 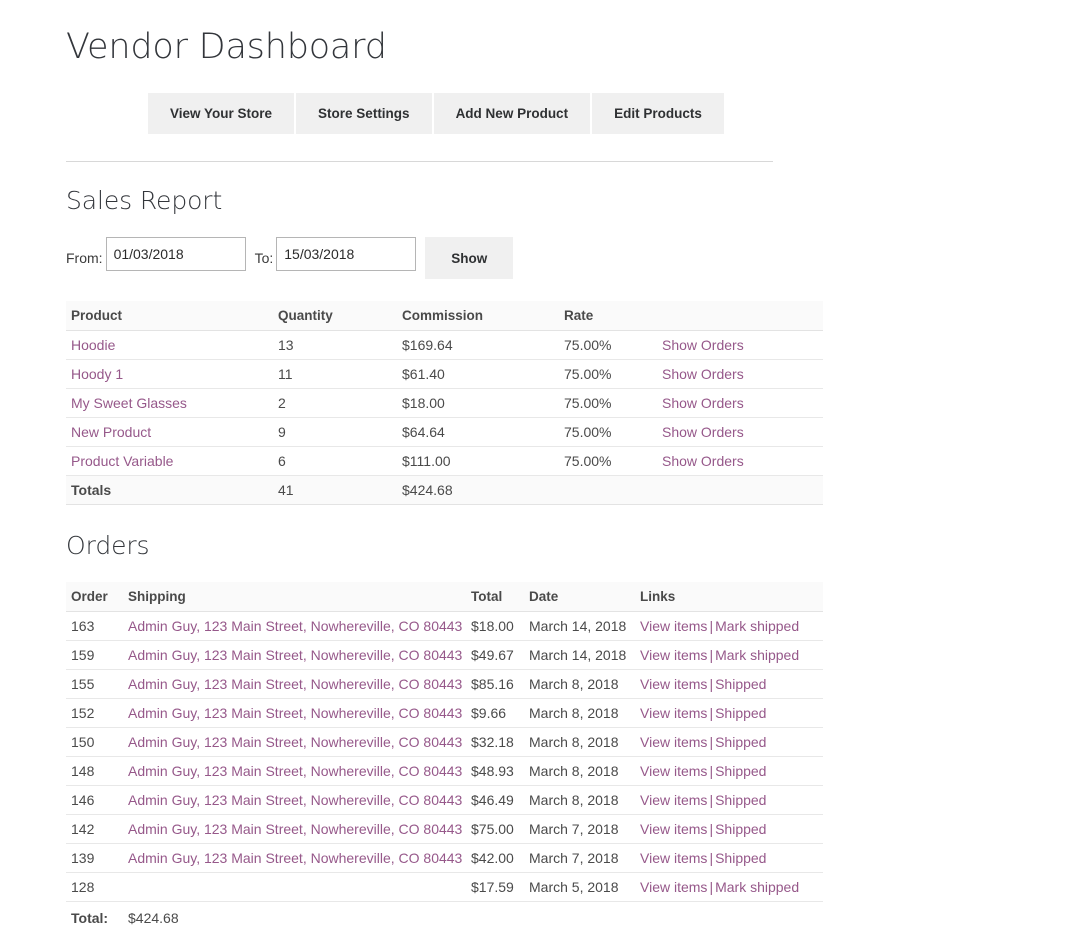 I want to click on table-row: New Product 9 $64.64 75.00% Show Orders, so click(x=444, y=432).